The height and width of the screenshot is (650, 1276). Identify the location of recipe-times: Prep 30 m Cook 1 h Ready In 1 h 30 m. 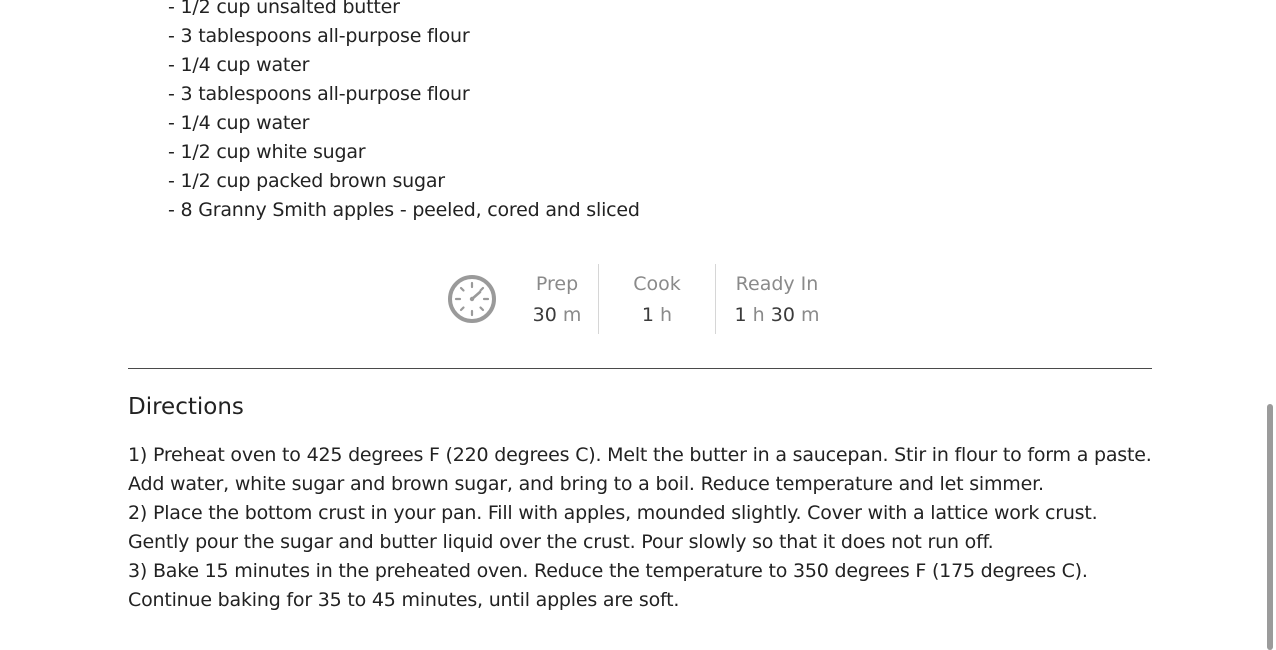
(642, 299).